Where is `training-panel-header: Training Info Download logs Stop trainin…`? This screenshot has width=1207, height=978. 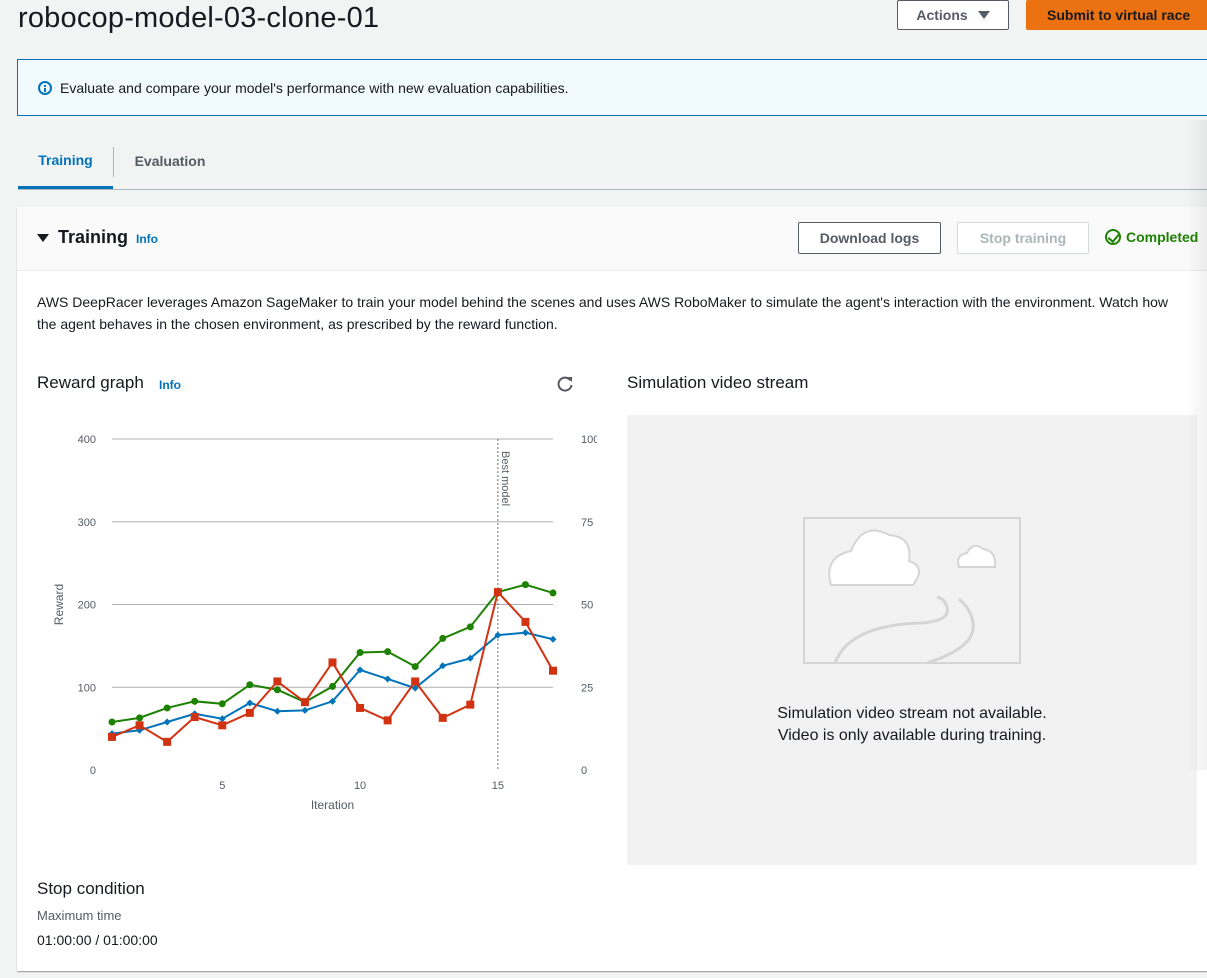
training-panel-header: Training Info Download logs Stop trainin… is located at coordinates (612, 239).